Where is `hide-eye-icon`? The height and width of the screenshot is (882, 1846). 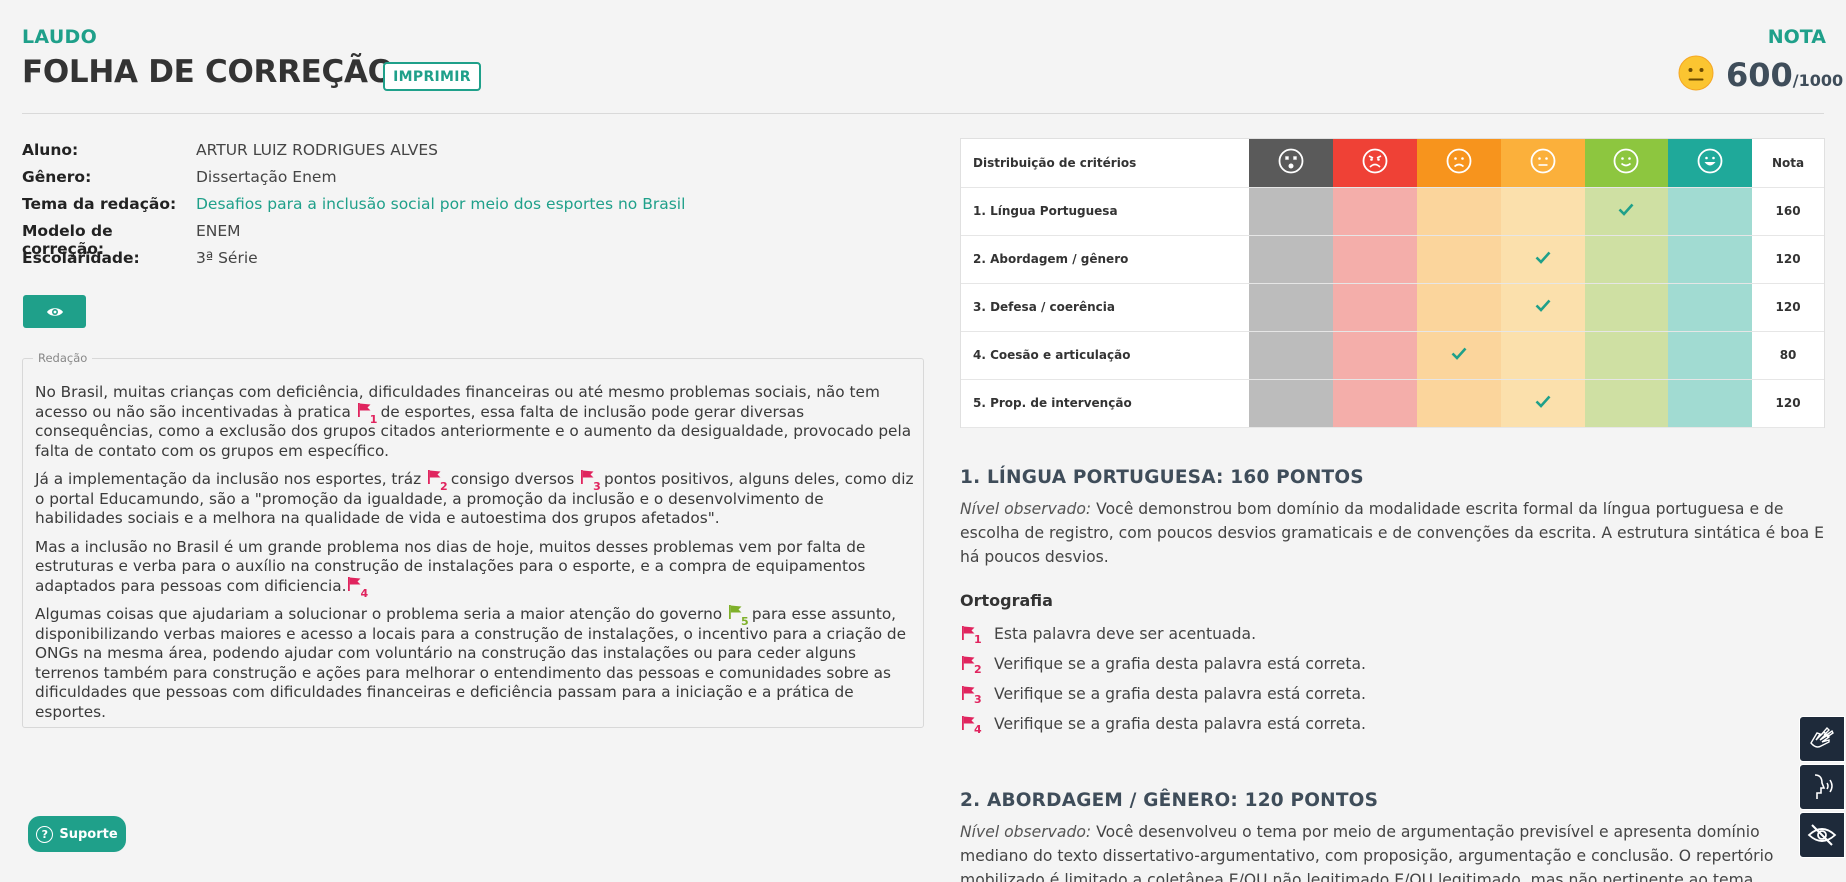 hide-eye-icon is located at coordinates (1822, 835).